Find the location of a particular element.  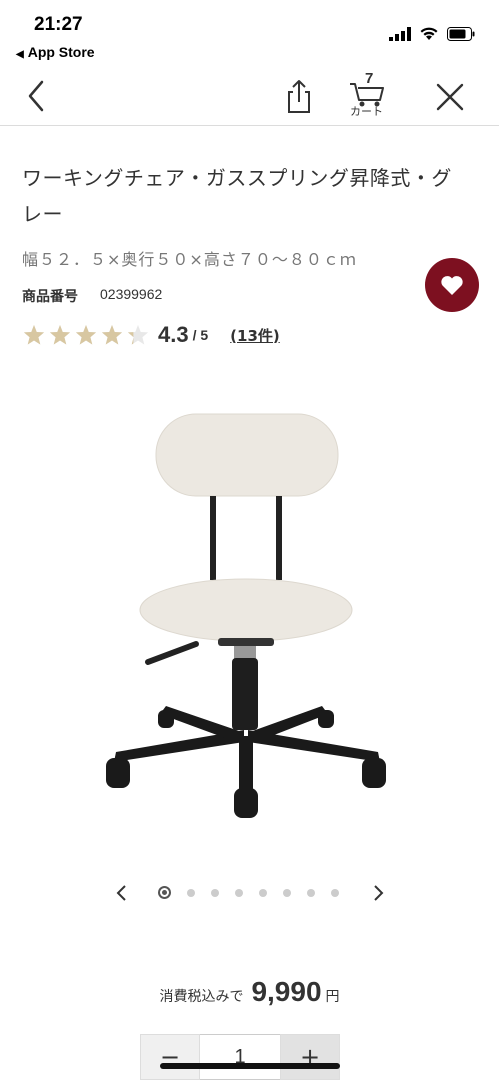

quantity-value: 1 is located at coordinates (240, 1057).